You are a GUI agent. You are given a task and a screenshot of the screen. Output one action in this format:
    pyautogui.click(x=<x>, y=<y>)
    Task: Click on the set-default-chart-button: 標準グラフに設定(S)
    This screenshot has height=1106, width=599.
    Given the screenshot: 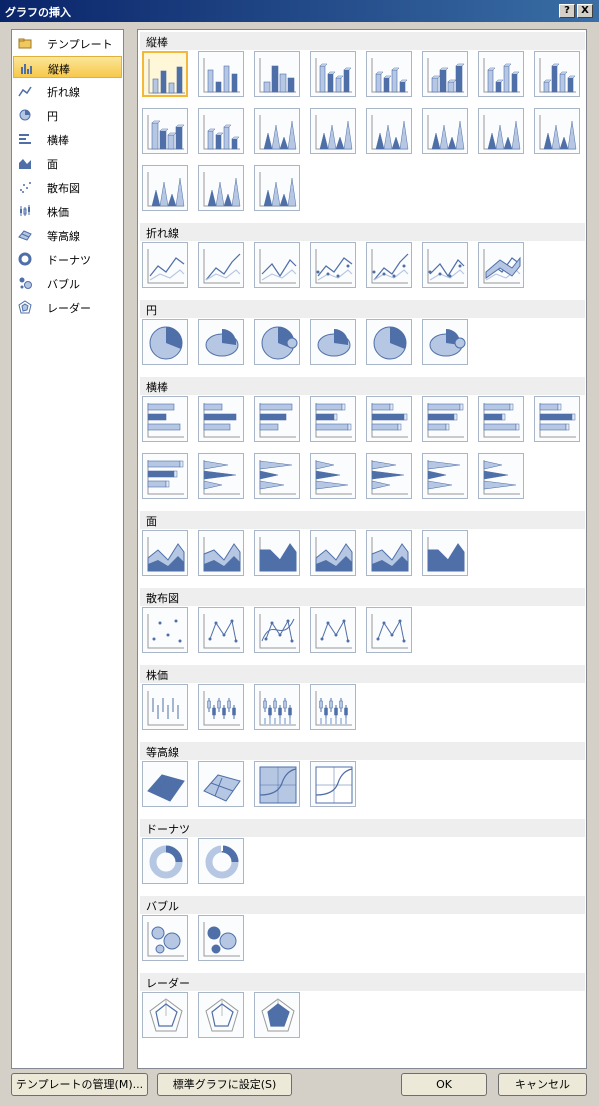 What is the action you would take?
    pyautogui.click(x=224, y=1084)
    